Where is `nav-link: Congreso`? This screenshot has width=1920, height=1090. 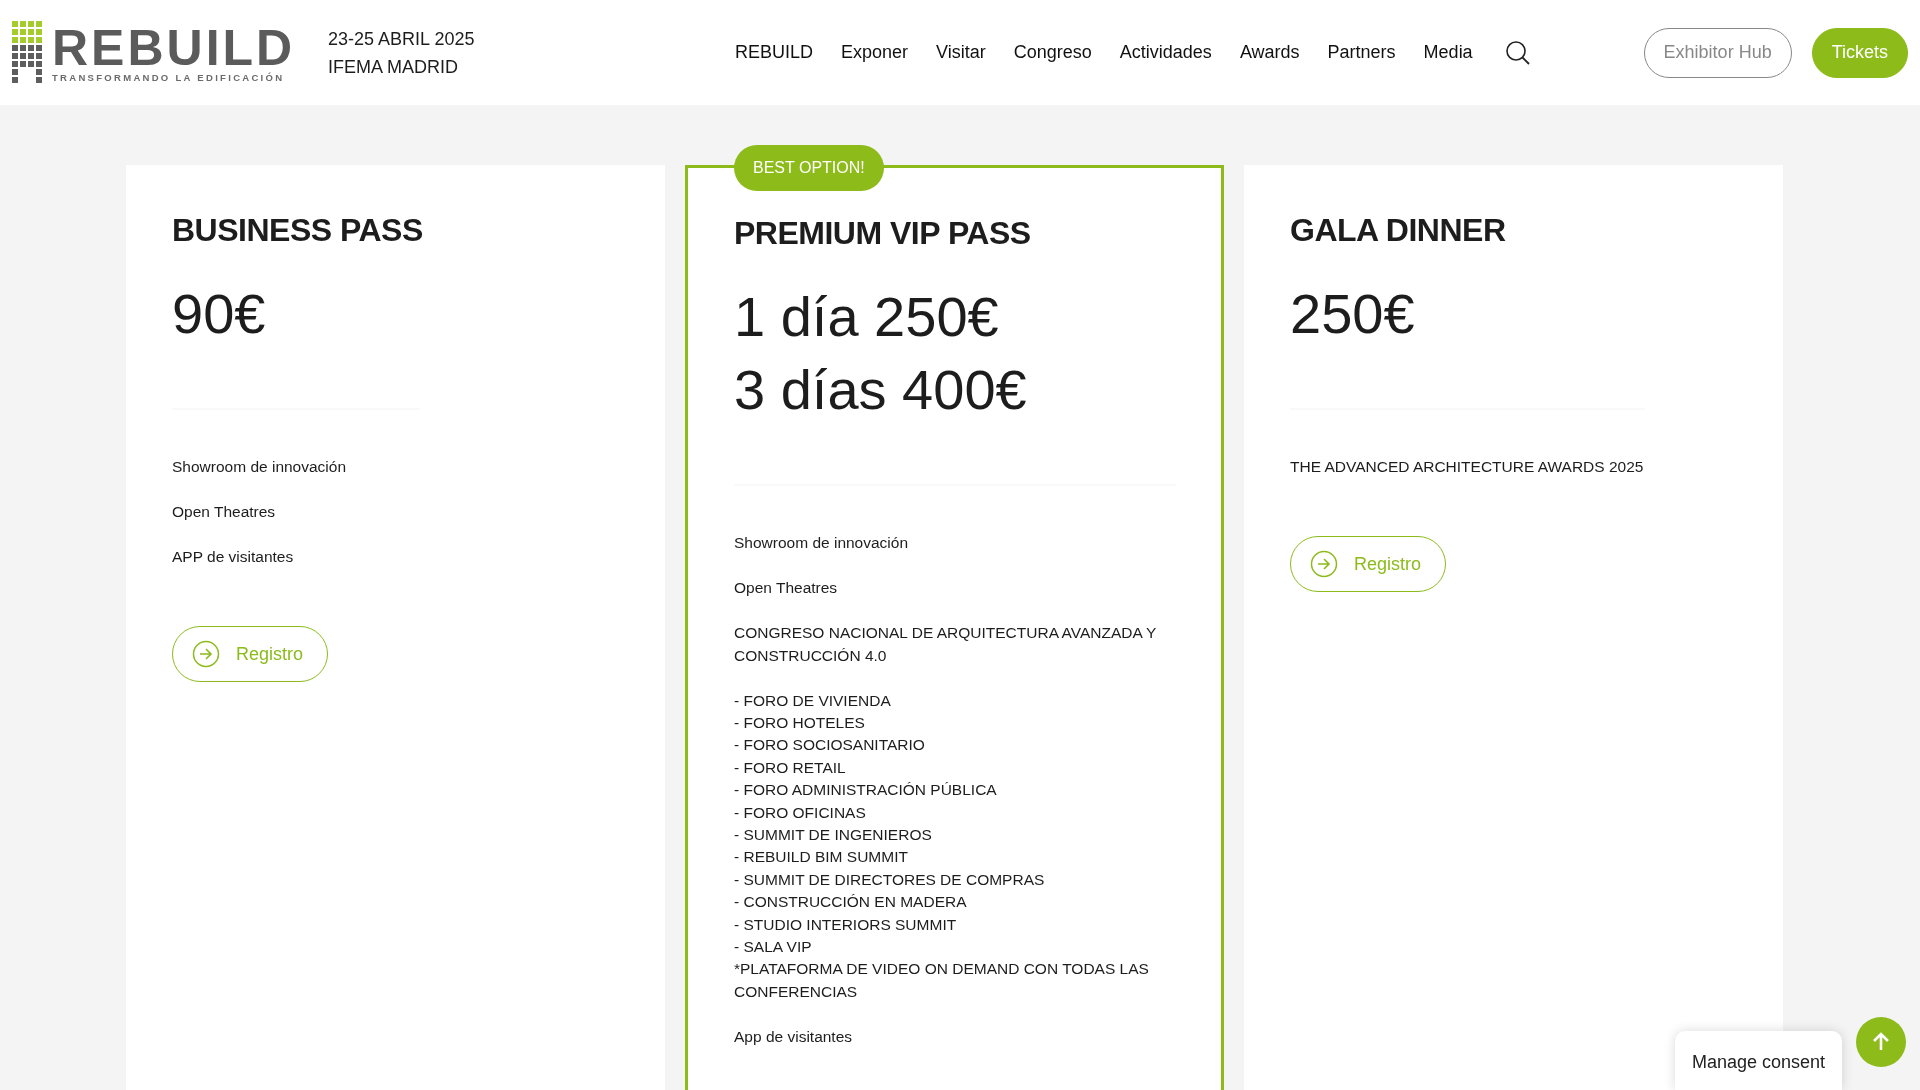 nav-link: Congreso is located at coordinates (1052, 52).